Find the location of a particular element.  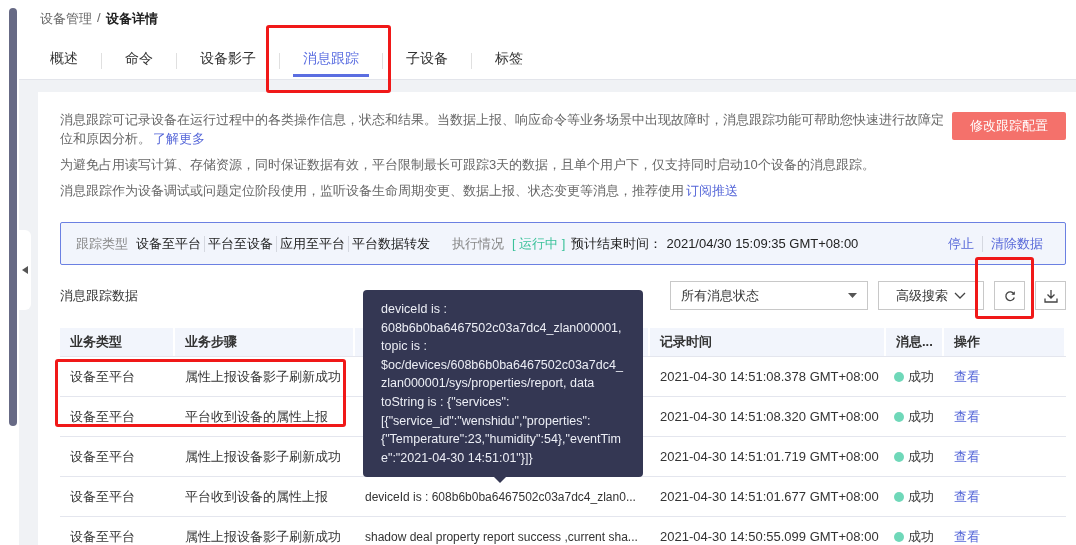

label-text: 预计结束时间： is located at coordinates (617, 243).